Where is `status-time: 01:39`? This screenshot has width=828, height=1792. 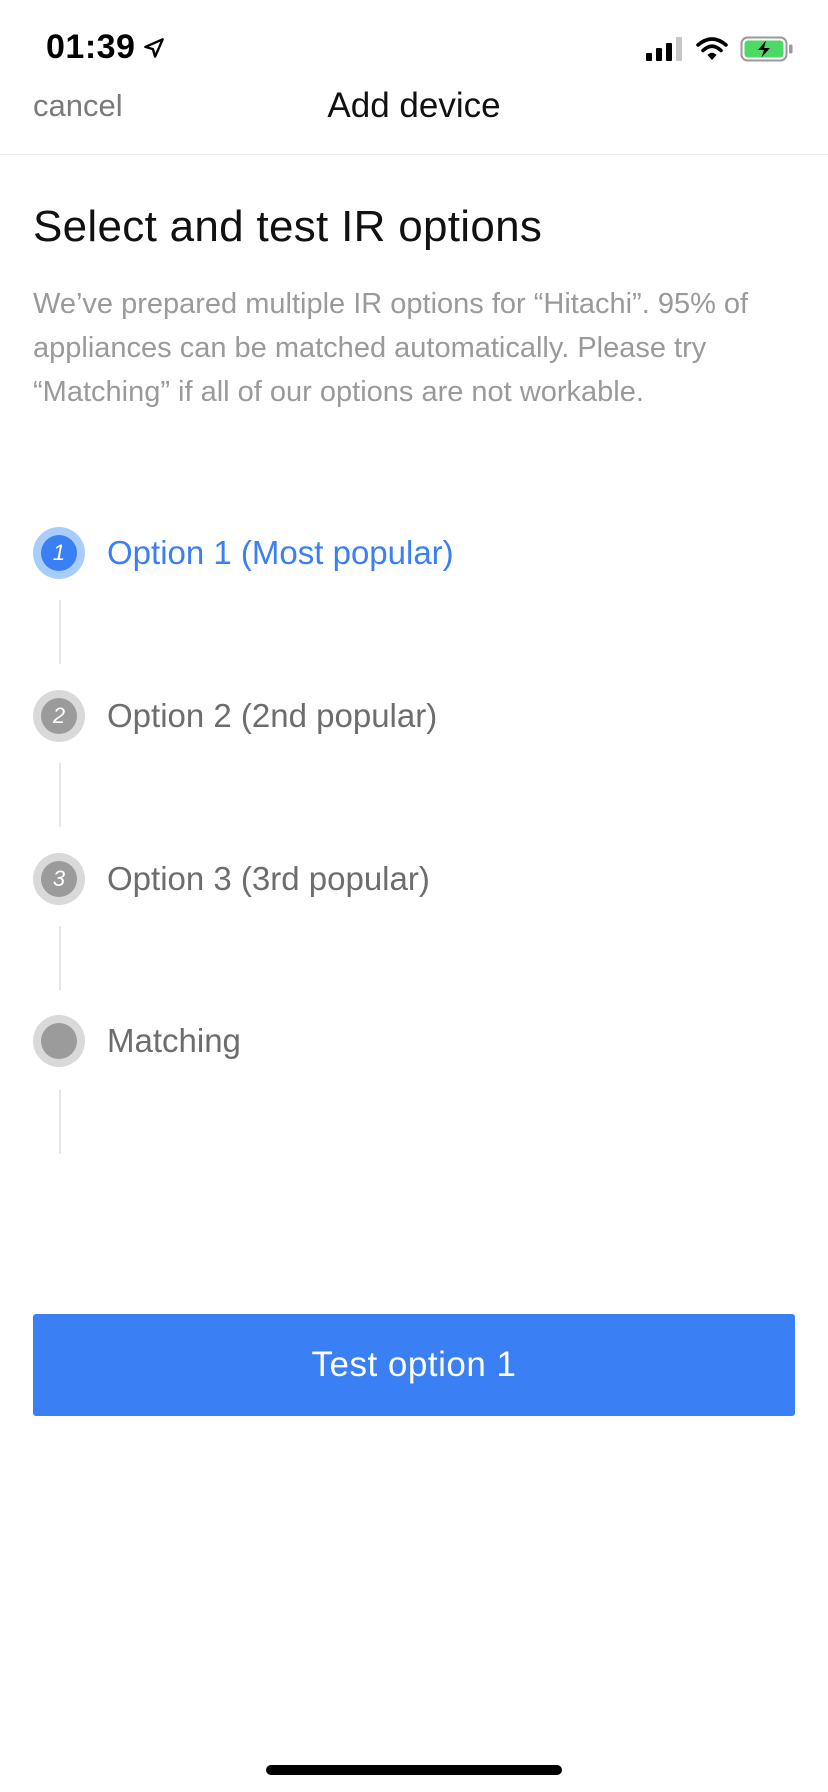
status-time: 01:39 is located at coordinates (106, 47).